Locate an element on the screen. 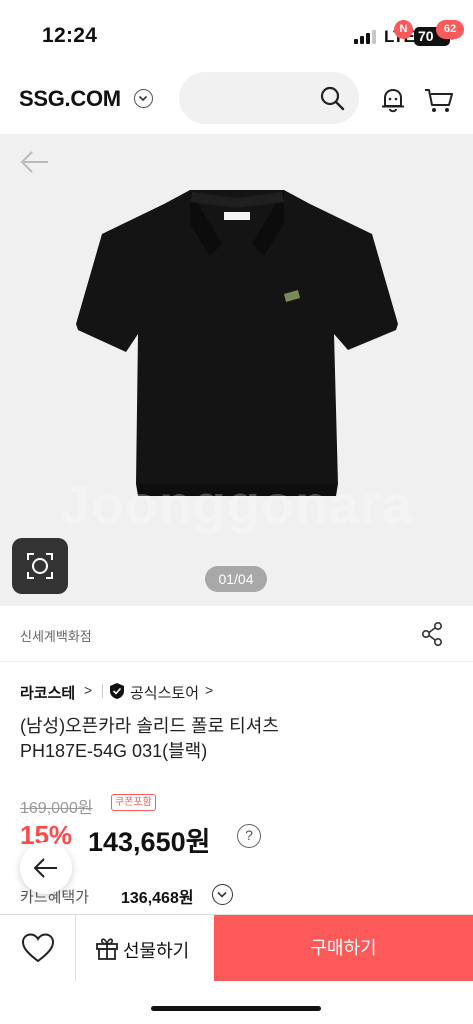 Image resolution: width=473 pixels, height=1024 pixels. gift-button: 선물하기 is located at coordinates (145, 948).